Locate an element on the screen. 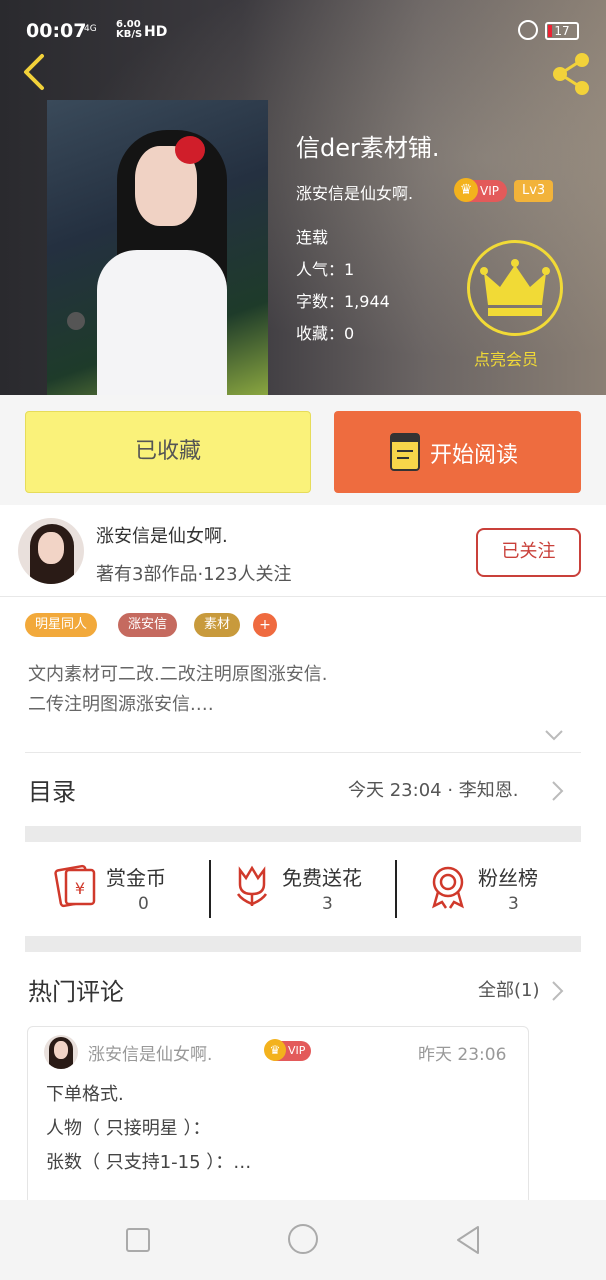  follow-button: 已关注 is located at coordinates (528, 552).